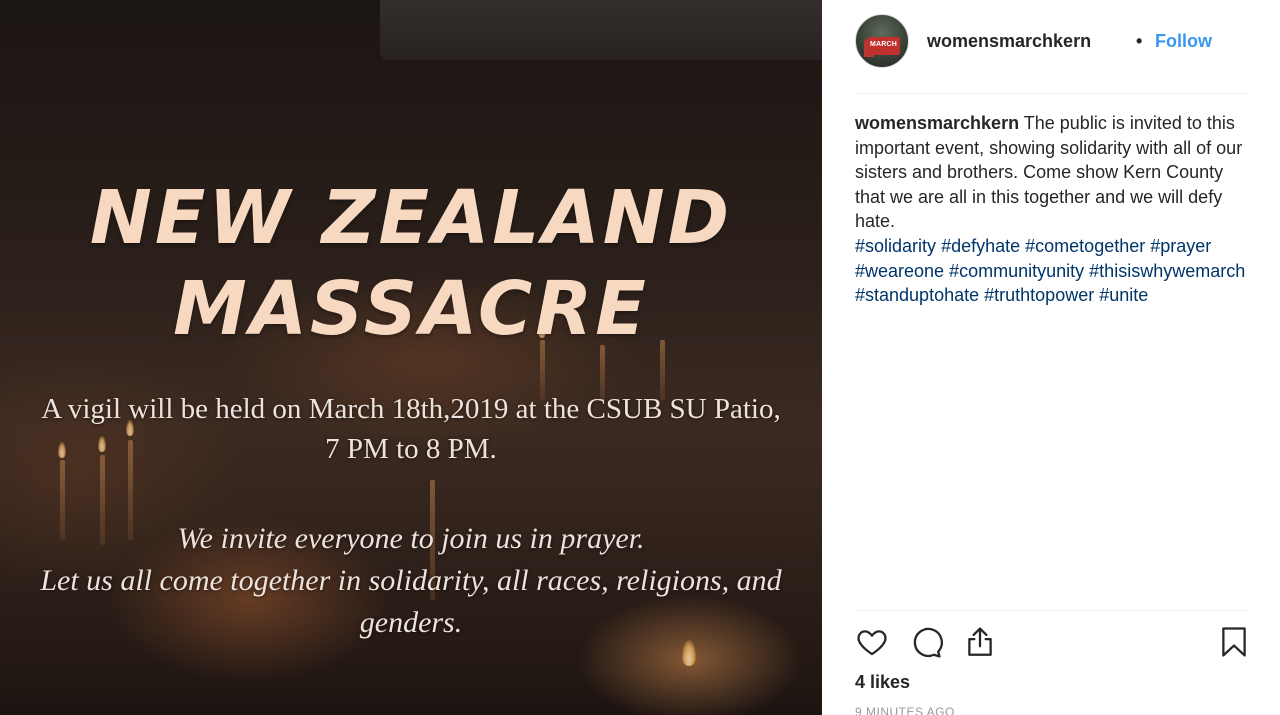 This screenshot has height=715, width=1280. Describe the element at coordinates (1051, 54) in the screenshot. I see `post-header: MARCH womensmarchkern • Follow` at that location.